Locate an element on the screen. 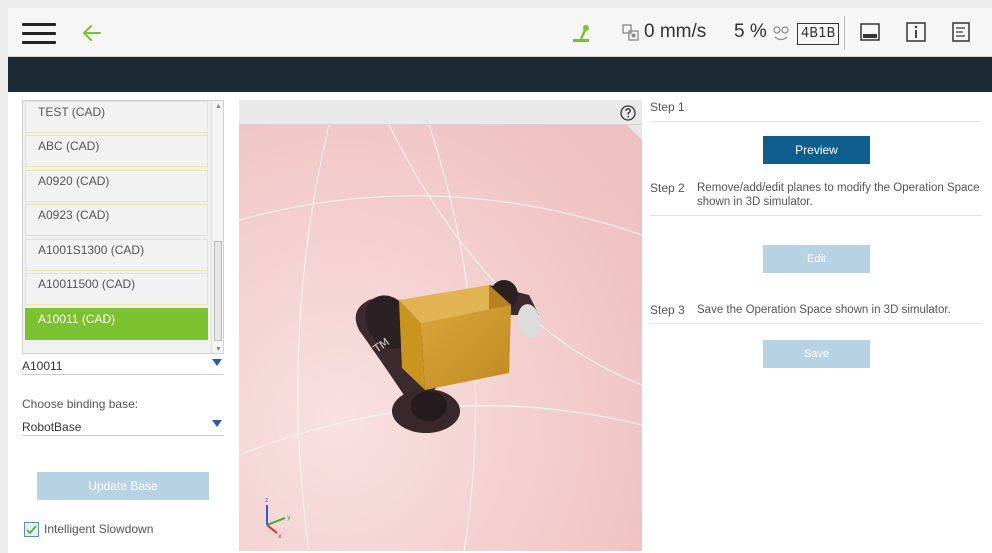  page-header-bar is located at coordinates (500, 74).